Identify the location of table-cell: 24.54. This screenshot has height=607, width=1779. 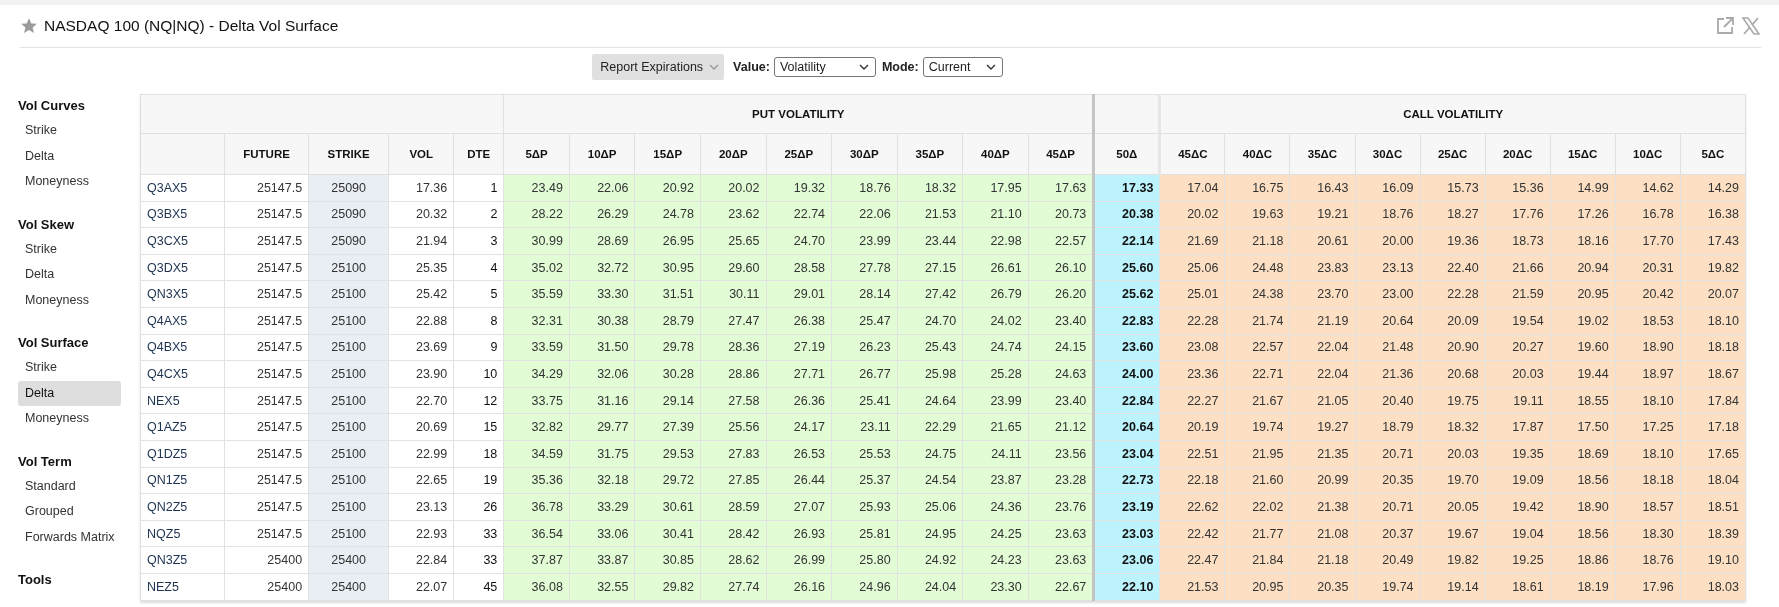
(930, 480).